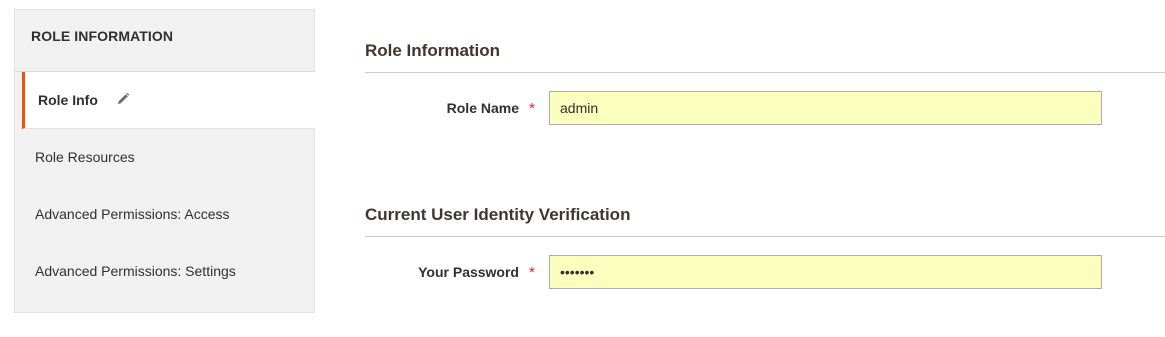 This screenshot has height=337, width=1165. What do you see at coordinates (135, 271) in the screenshot?
I see `tab-advanced-permissions-settings-label: Advanced Permissions: Settings` at bounding box center [135, 271].